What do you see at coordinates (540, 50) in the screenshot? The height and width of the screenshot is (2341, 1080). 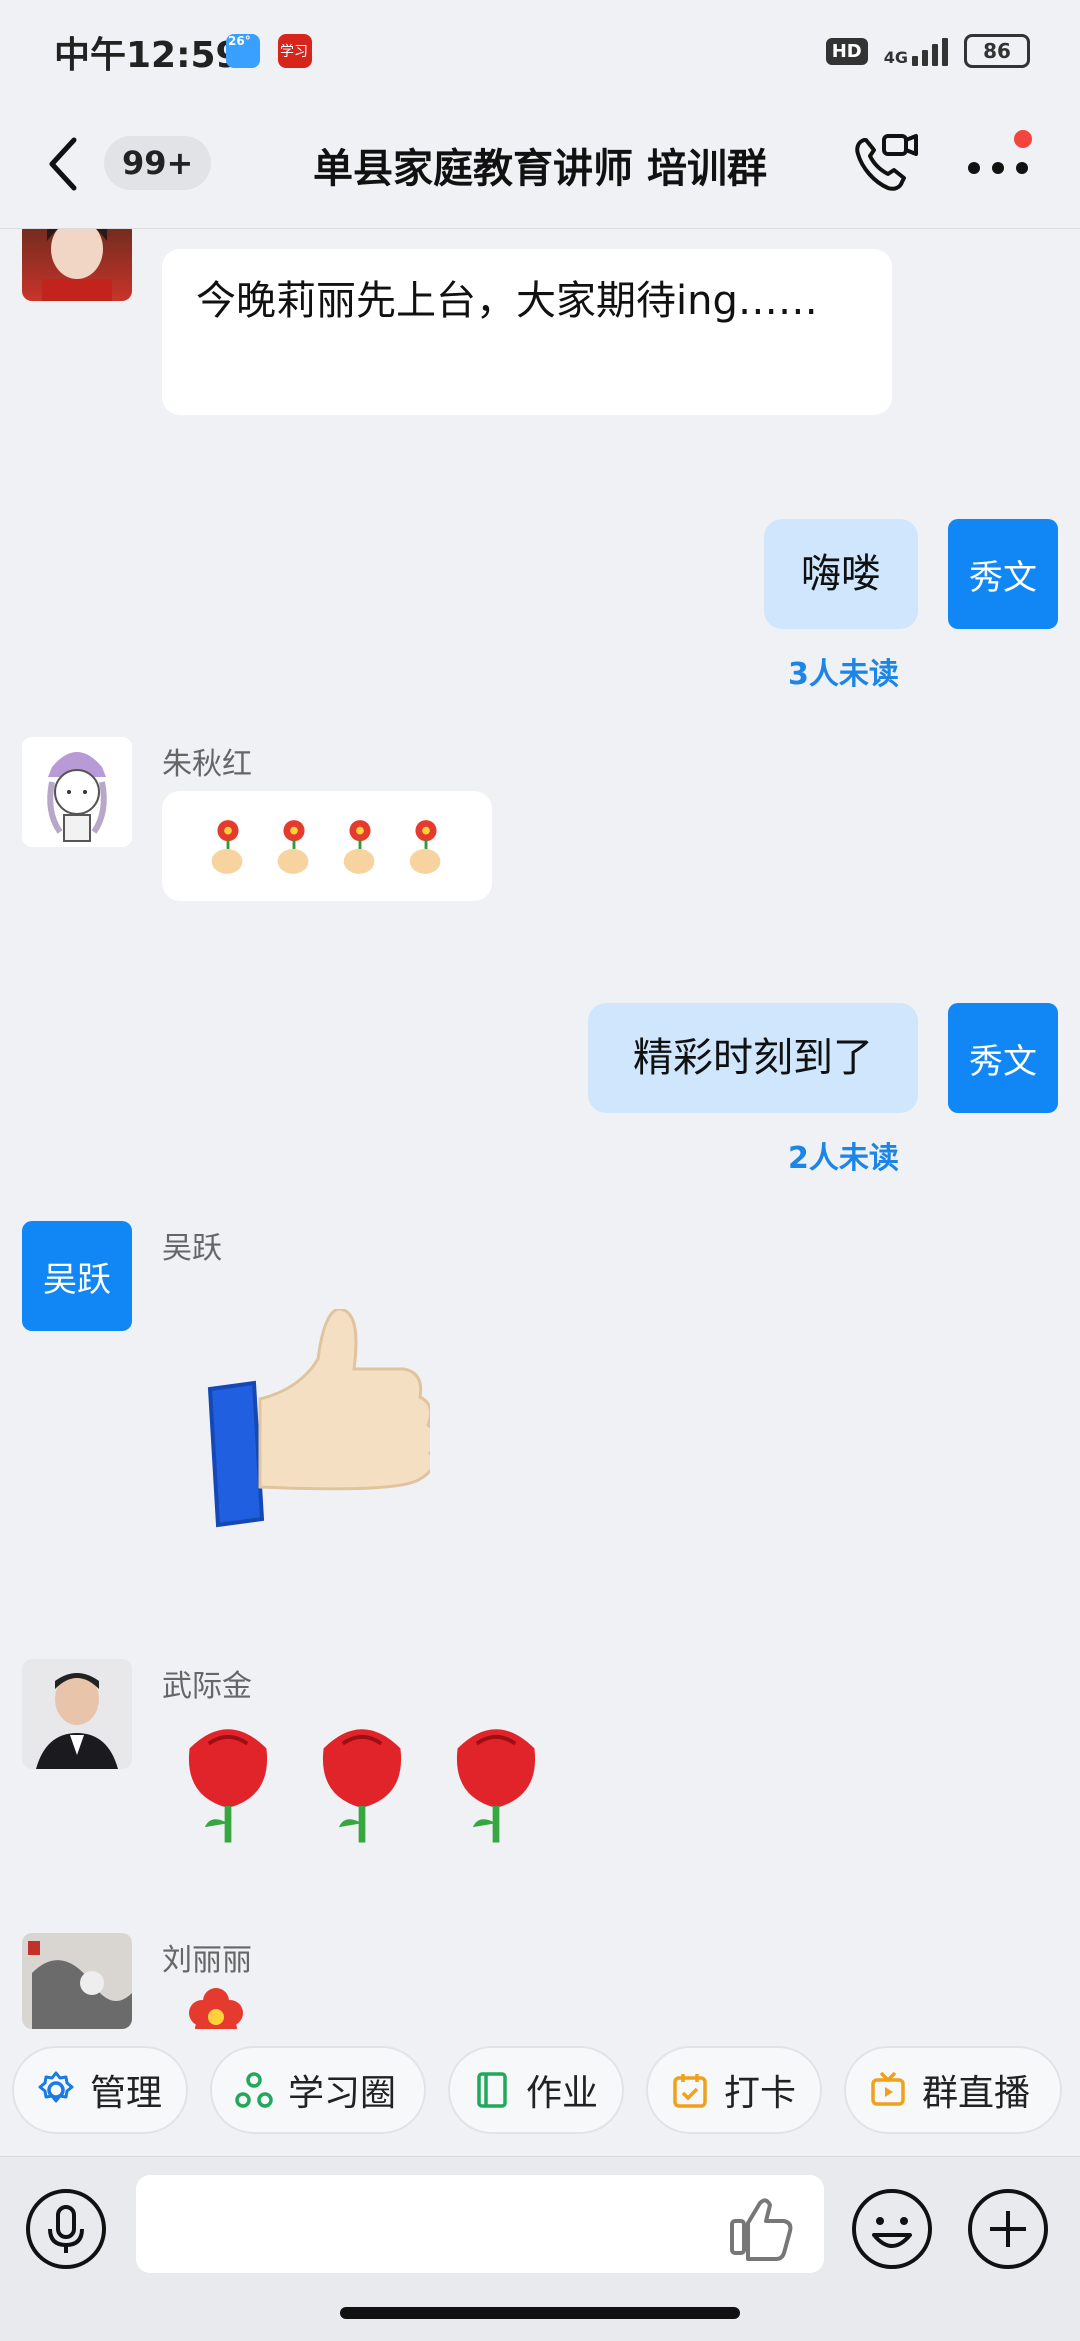 I see `status-bar: 中午12:59 26° 学习 HD 4G 86` at bounding box center [540, 50].